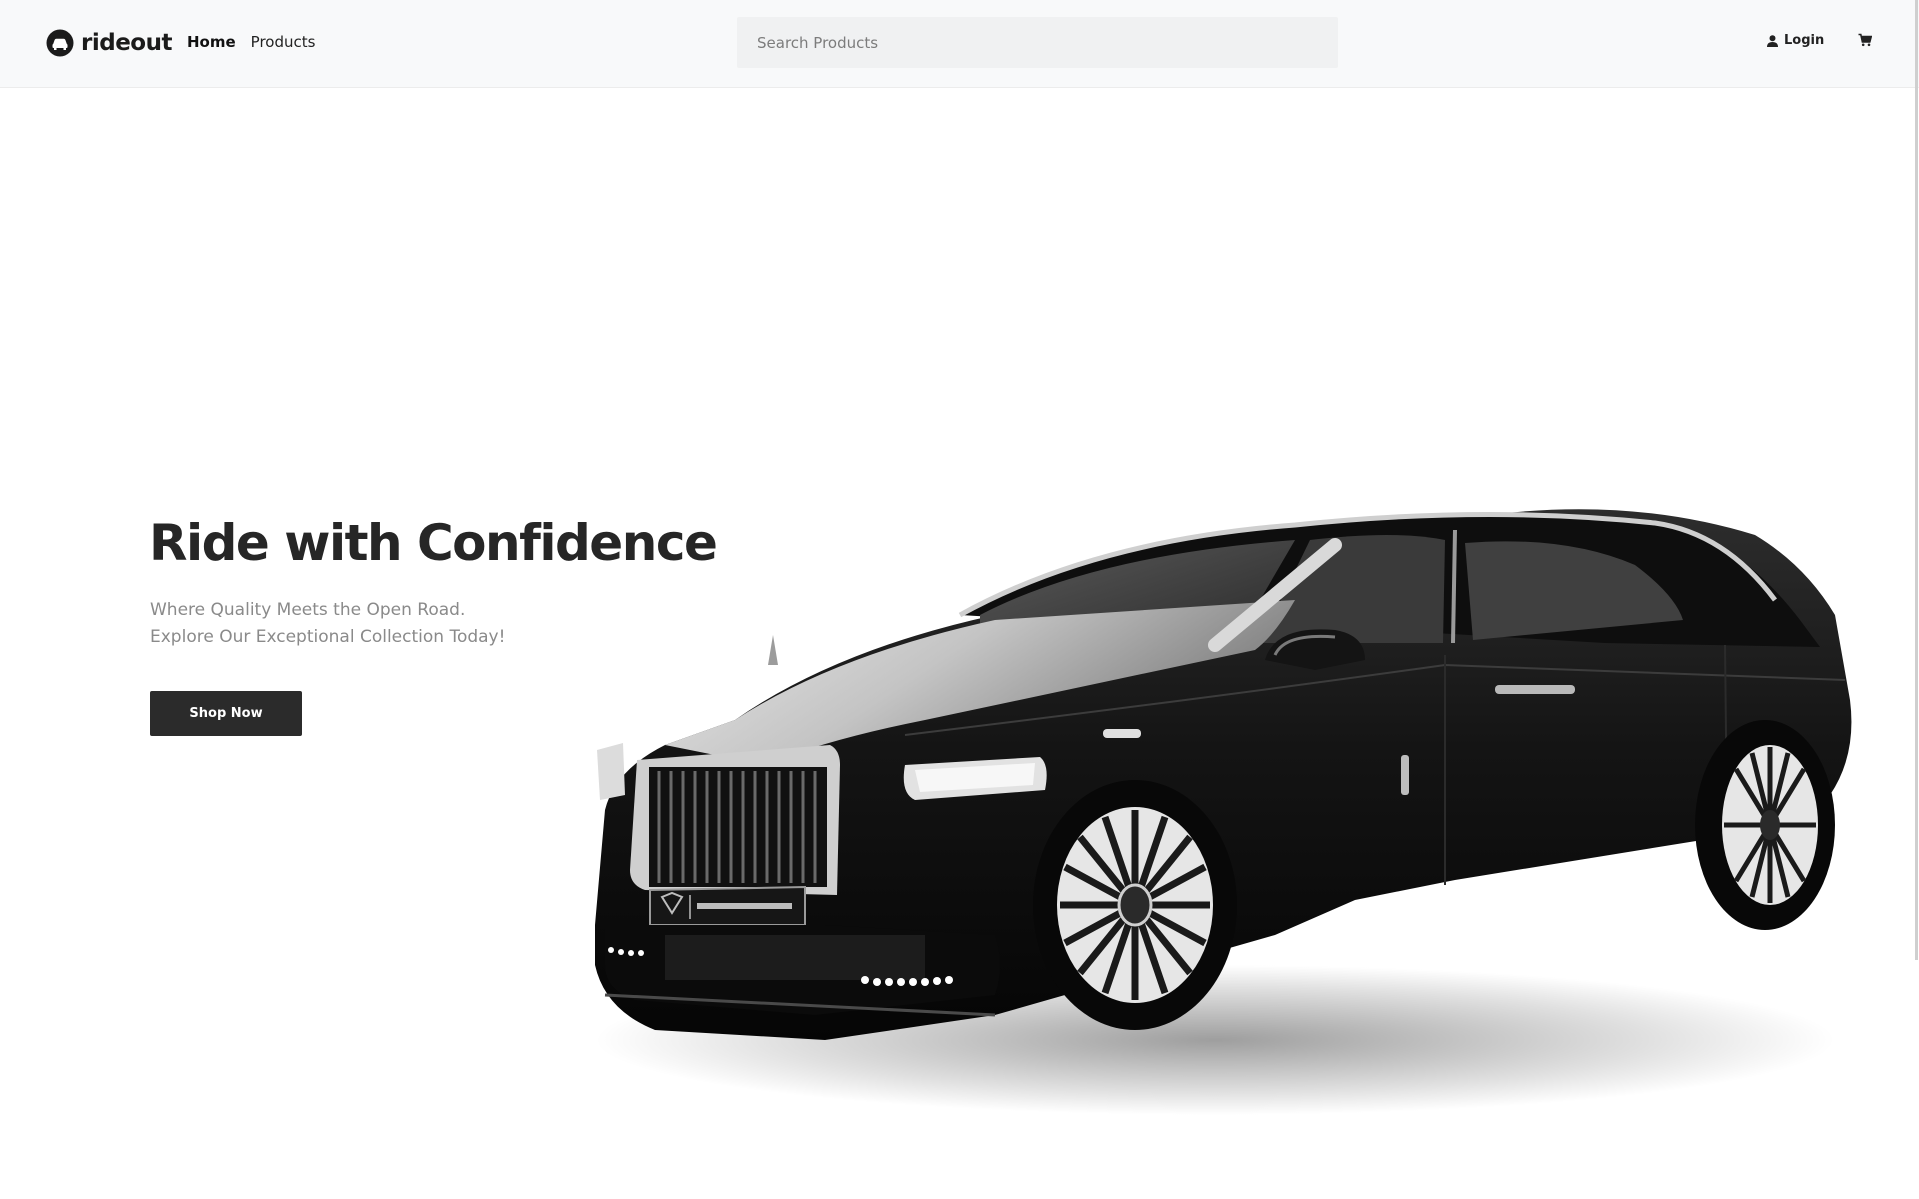 The image size is (1919, 1199). What do you see at coordinates (1037, 42) in the screenshot?
I see `search-input` at bounding box center [1037, 42].